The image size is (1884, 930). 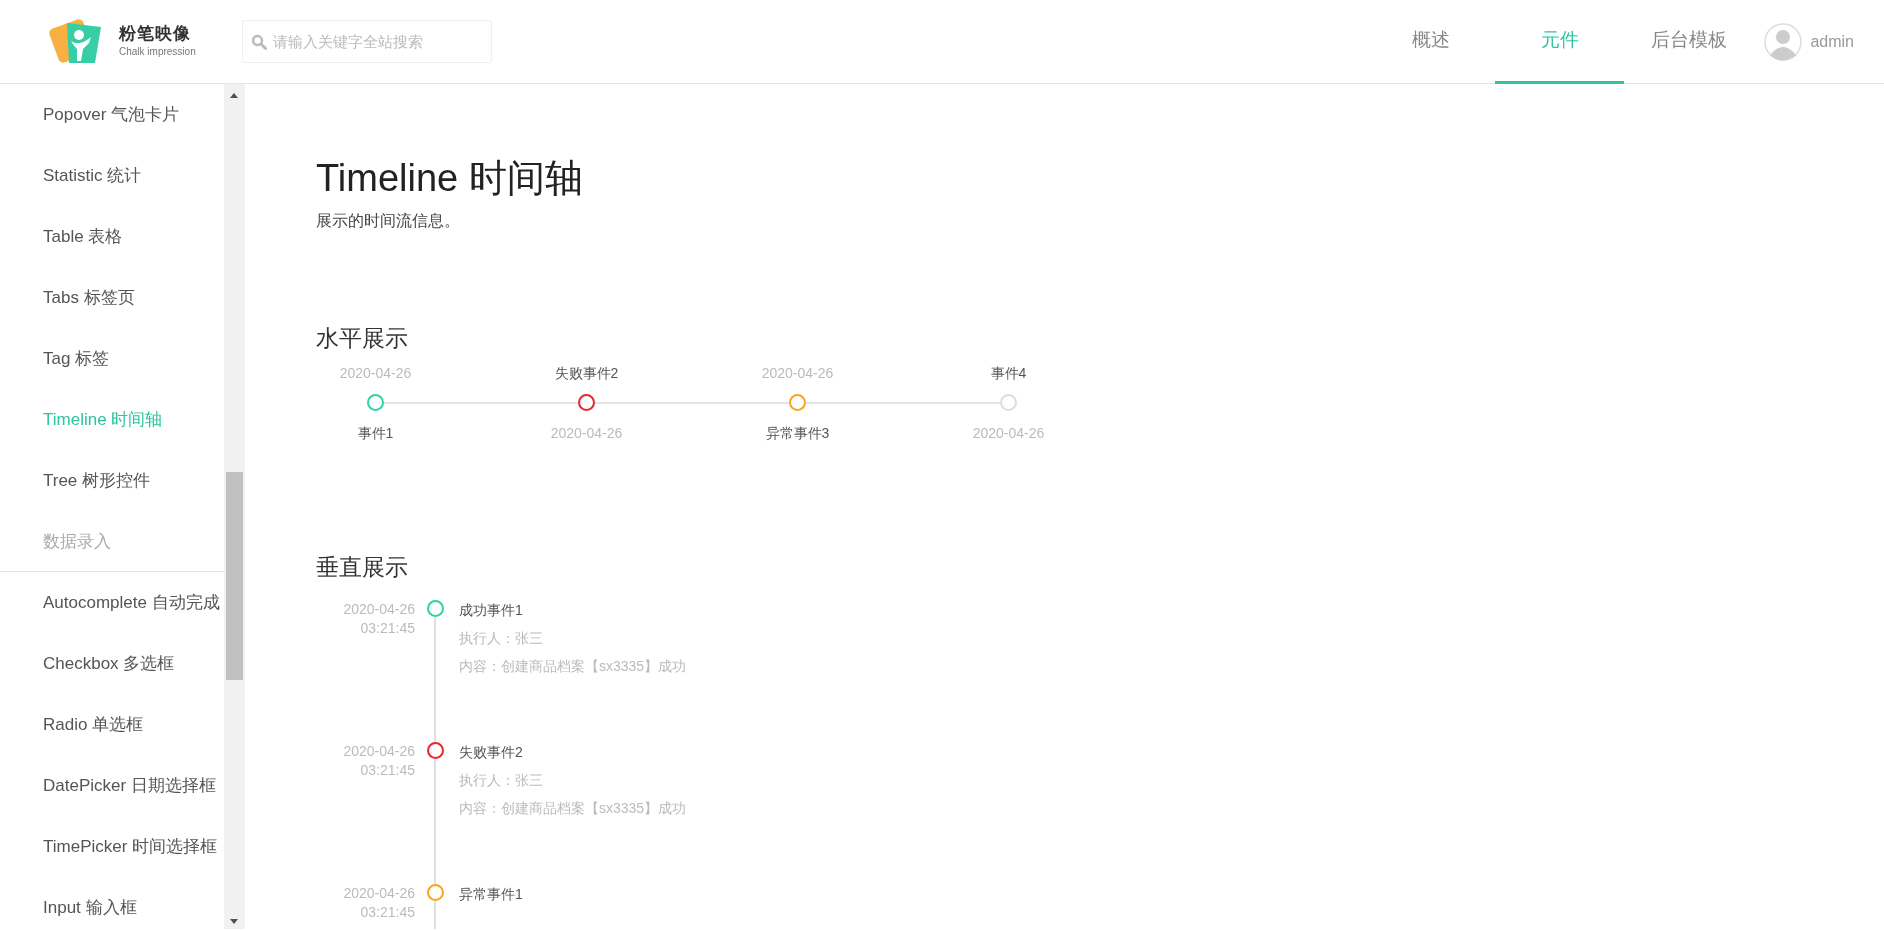 I want to click on sidebar-item: Input 输入框, so click(x=112, y=903).